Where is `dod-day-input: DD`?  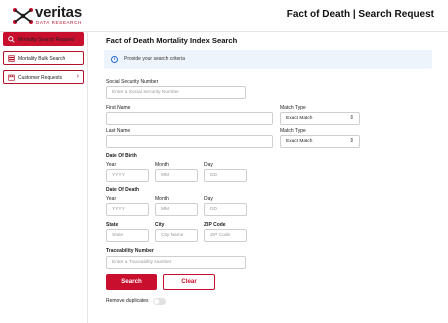 dod-day-input: DD is located at coordinates (225, 209).